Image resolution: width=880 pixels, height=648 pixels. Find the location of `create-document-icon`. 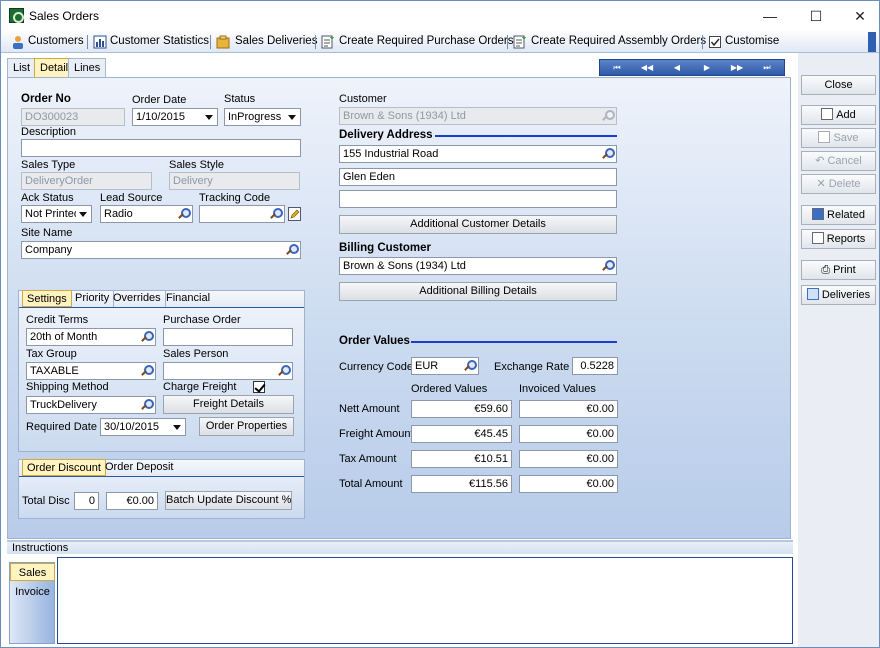

create-document-icon is located at coordinates (327, 42).